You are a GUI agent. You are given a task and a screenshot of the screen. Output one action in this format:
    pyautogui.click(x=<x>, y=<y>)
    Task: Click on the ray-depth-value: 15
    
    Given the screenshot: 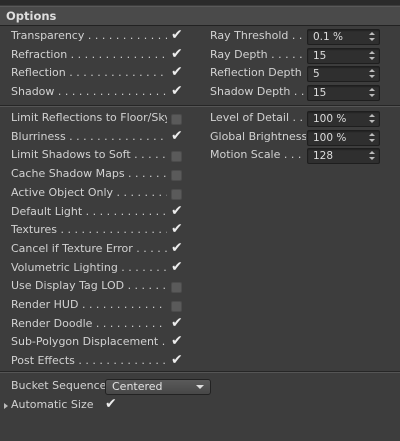 What is the action you would take?
    pyautogui.click(x=320, y=55)
    